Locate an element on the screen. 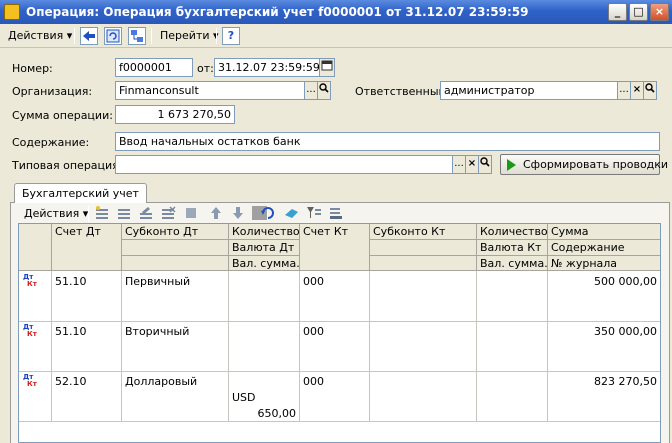 Image resolution: width=672 pixels, height=443 pixels. actions-menu: Действия ▾ is located at coordinates (40, 36).